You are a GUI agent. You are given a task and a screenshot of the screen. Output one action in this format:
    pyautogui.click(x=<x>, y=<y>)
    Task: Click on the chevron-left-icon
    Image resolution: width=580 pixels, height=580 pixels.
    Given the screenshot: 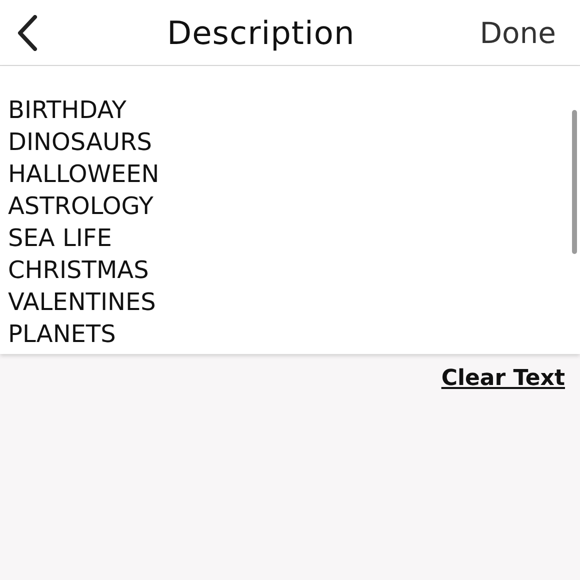 What is the action you would take?
    pyautogui.click(x=27, y=32)
    